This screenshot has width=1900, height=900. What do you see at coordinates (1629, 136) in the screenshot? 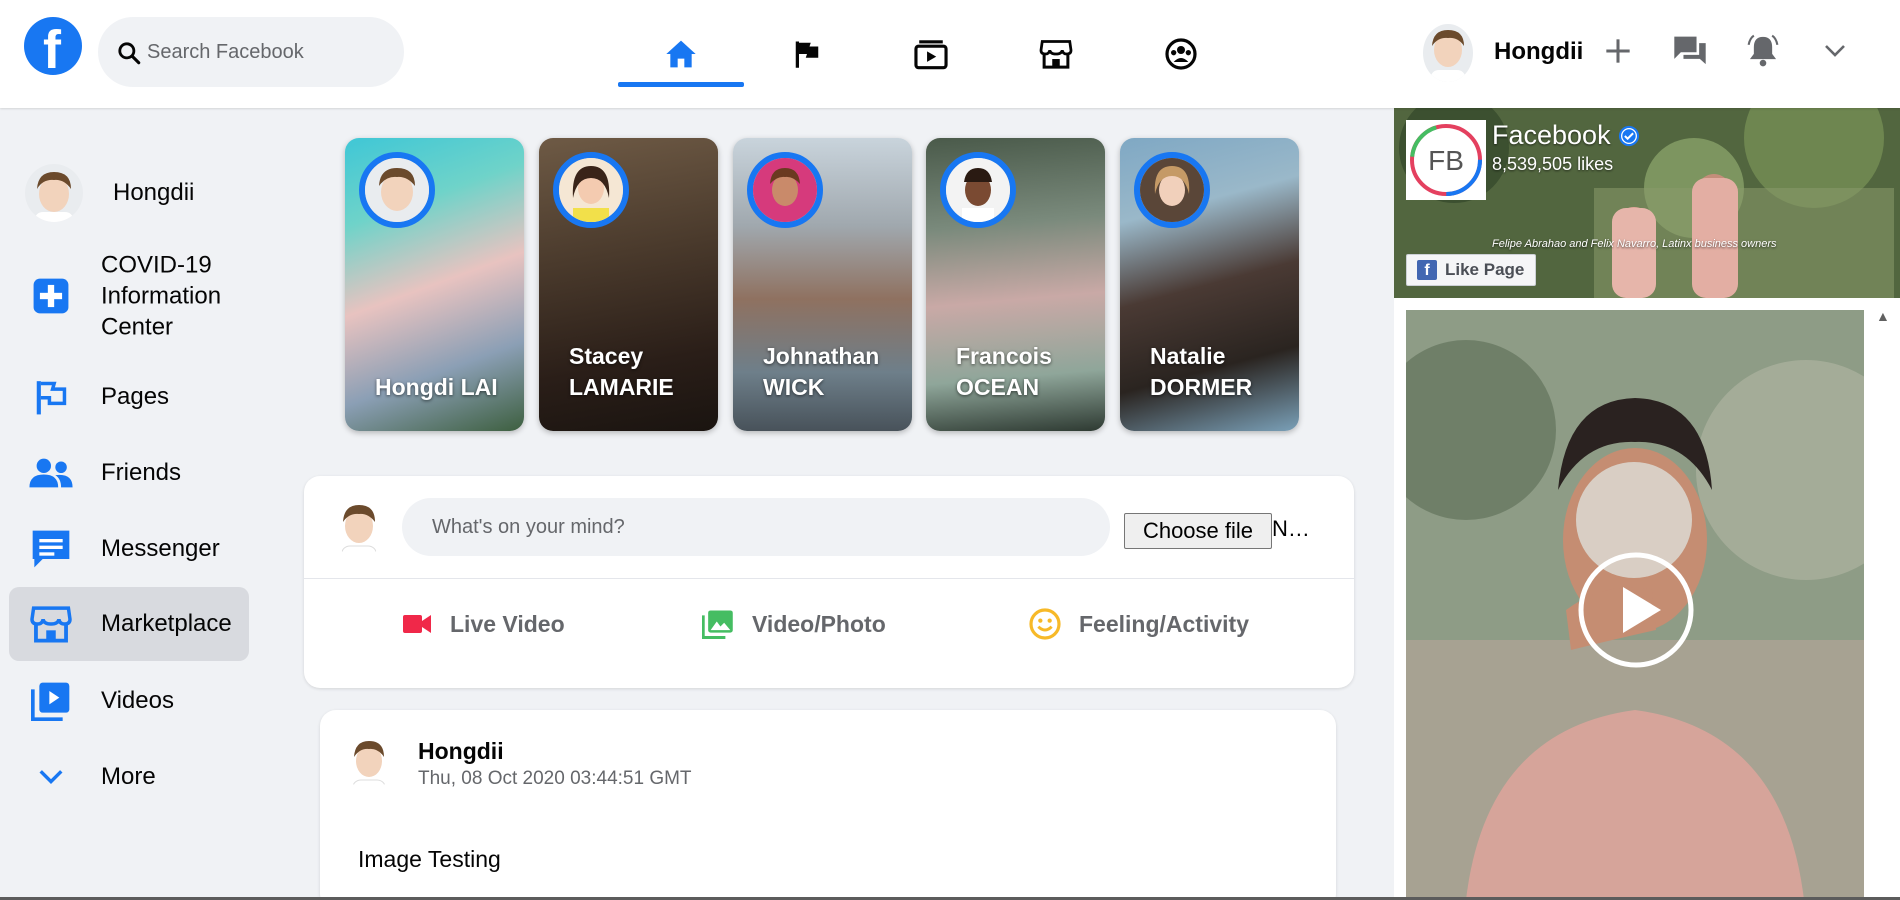
I see `verified-badge-icon` at bounding box center [1629, 136].